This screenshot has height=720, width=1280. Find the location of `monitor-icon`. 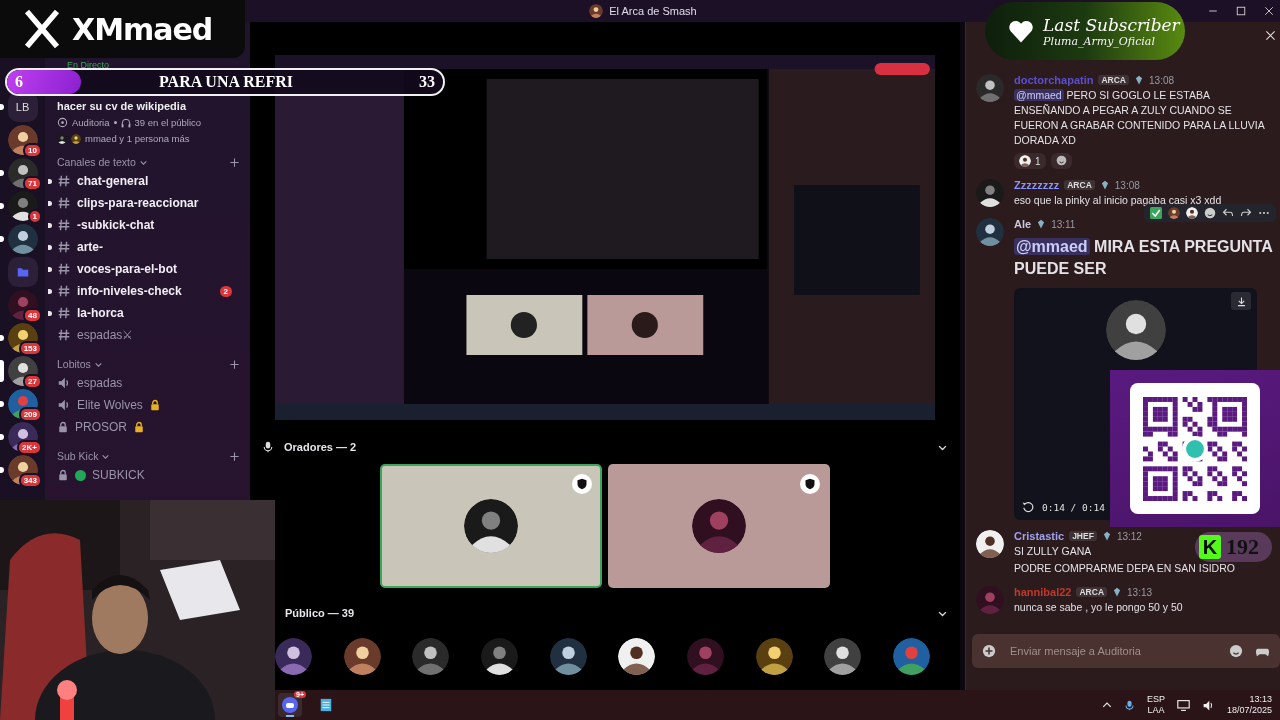

monitor-icon is located at coordinates (1183, 705).